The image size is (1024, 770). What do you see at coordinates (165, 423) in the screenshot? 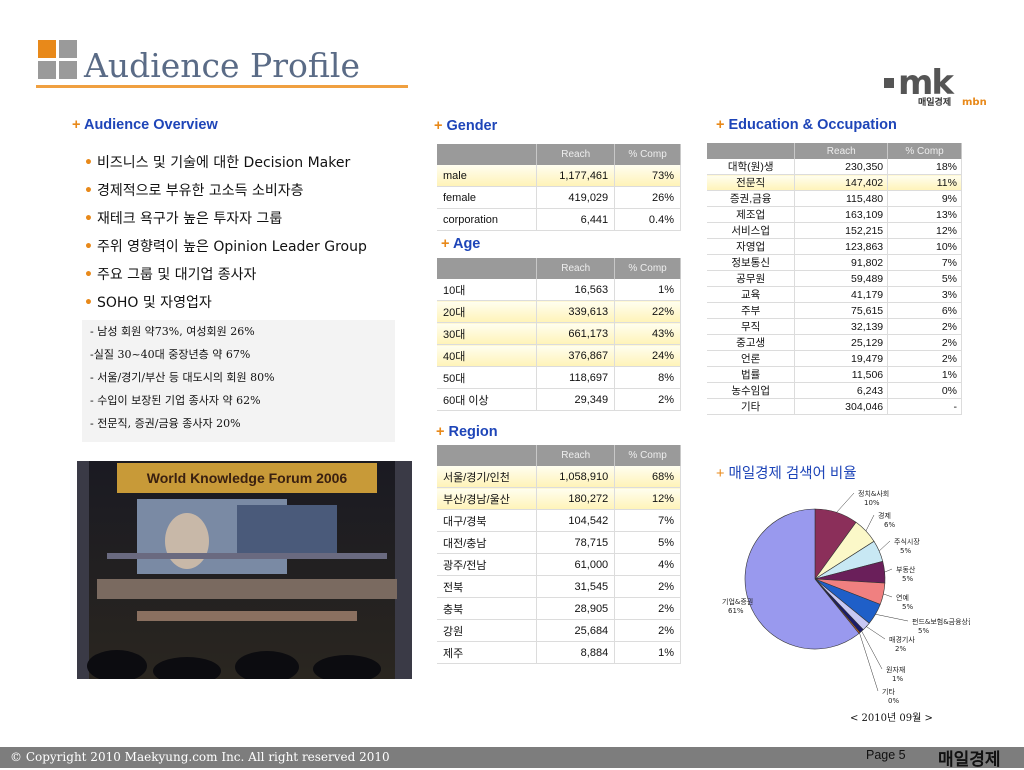
I see `detail-line: - 전문직, 증권/금융 종사자 20%` at bounding box center [165, 423].